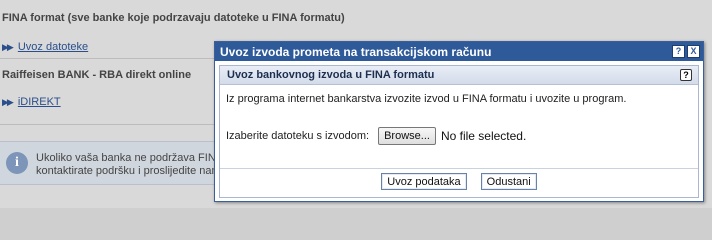  I want to click on footer-divider, so click(459, 168).